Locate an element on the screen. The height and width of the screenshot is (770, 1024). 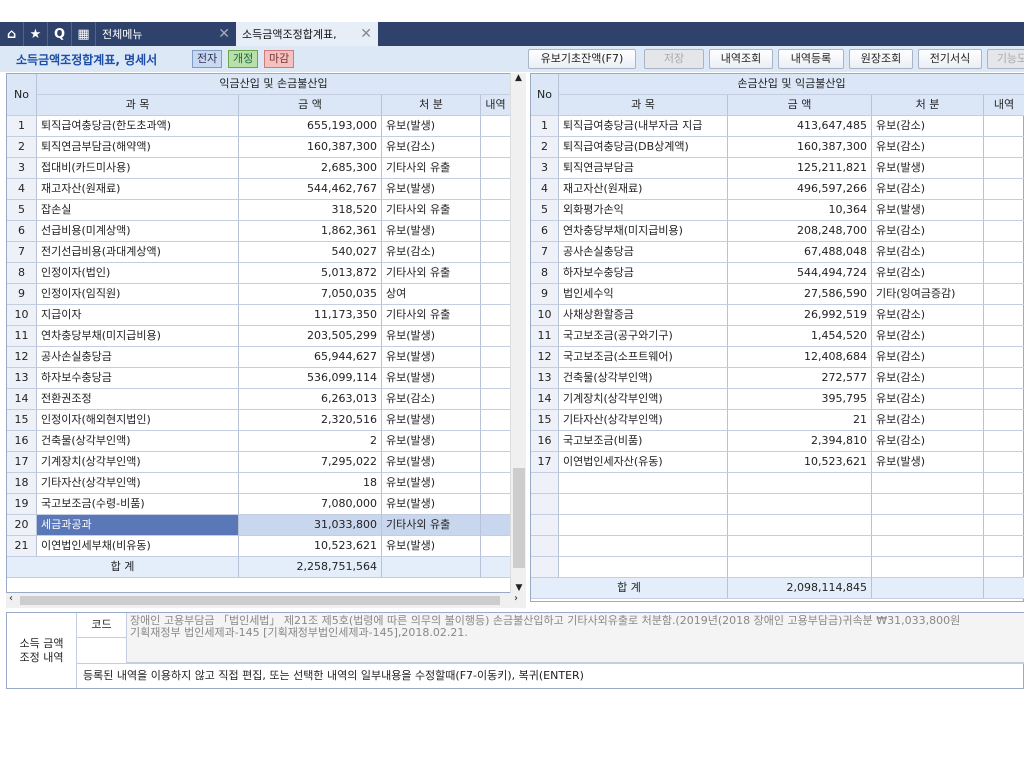
table-row-item: 기타자산(상각부인액) is located at coordinates (138, 483).